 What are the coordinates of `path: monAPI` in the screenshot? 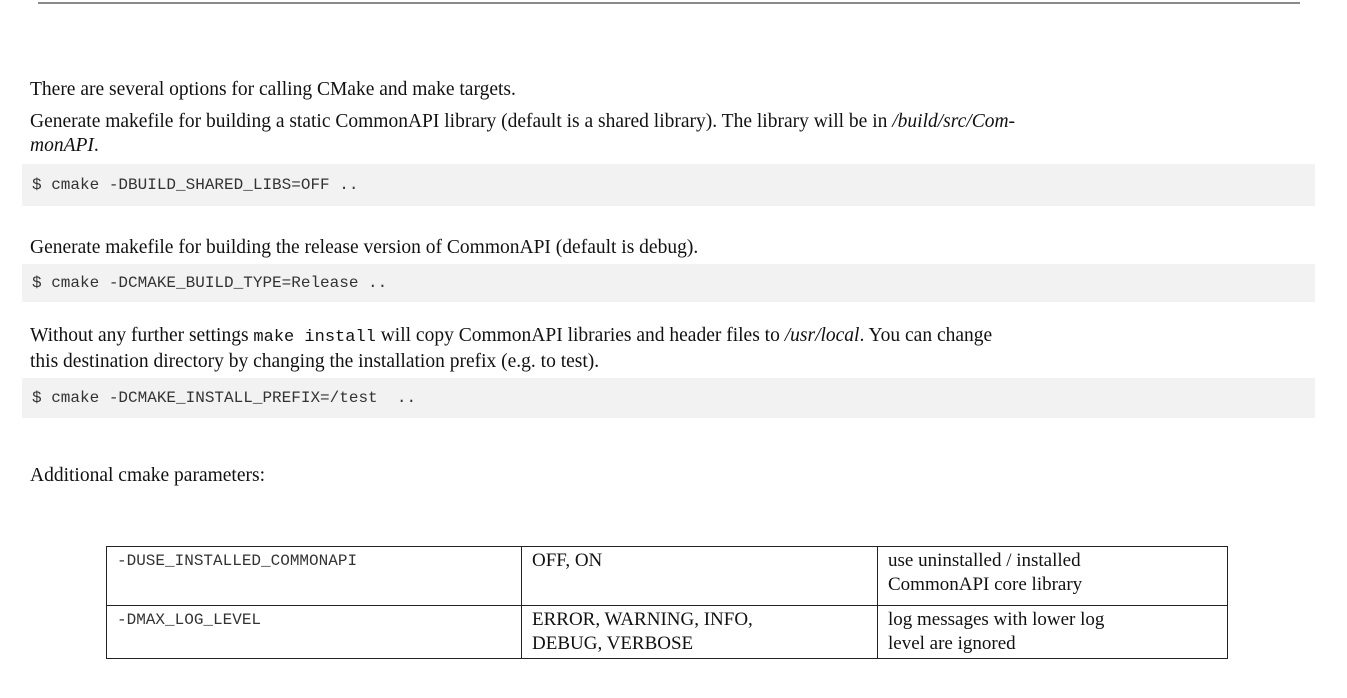 It's located at (62, 145).